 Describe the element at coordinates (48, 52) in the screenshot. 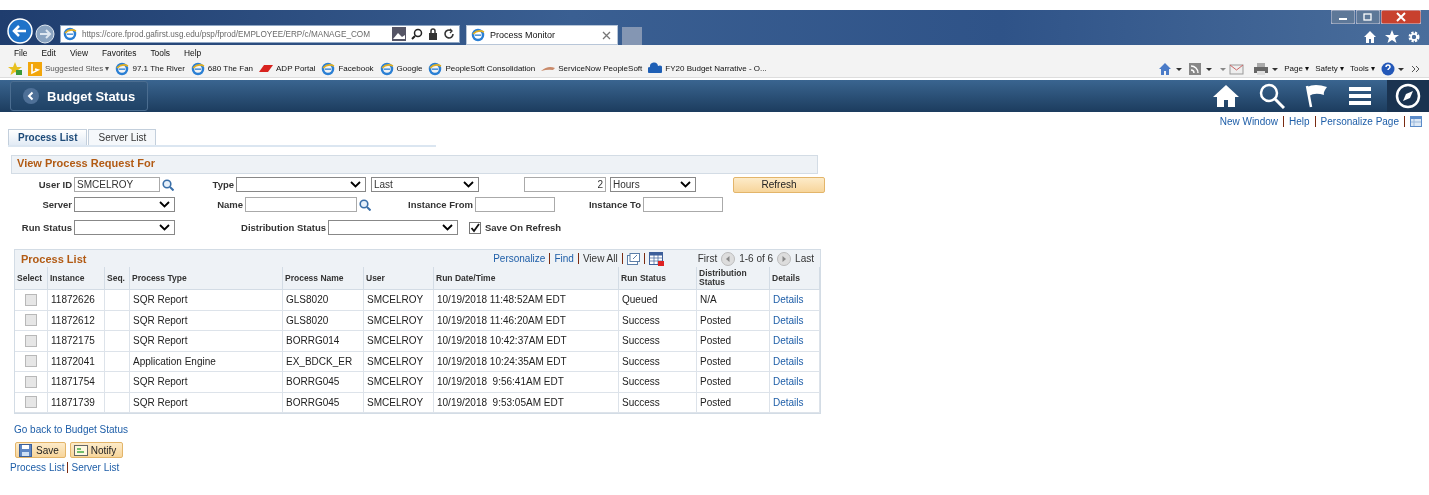

I see `menu-item: Edit` at that location.